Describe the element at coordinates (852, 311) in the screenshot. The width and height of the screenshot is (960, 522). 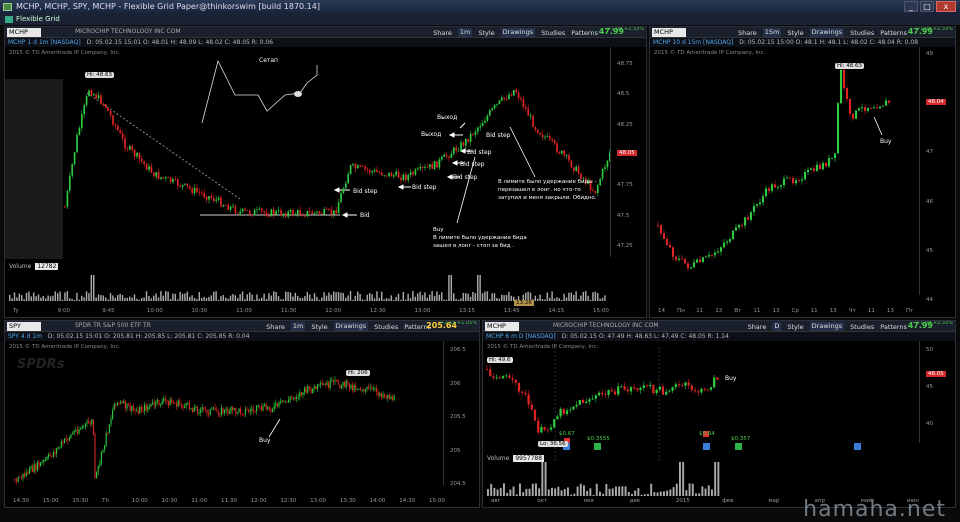
I see `x-tick-label: Чт` at that location.